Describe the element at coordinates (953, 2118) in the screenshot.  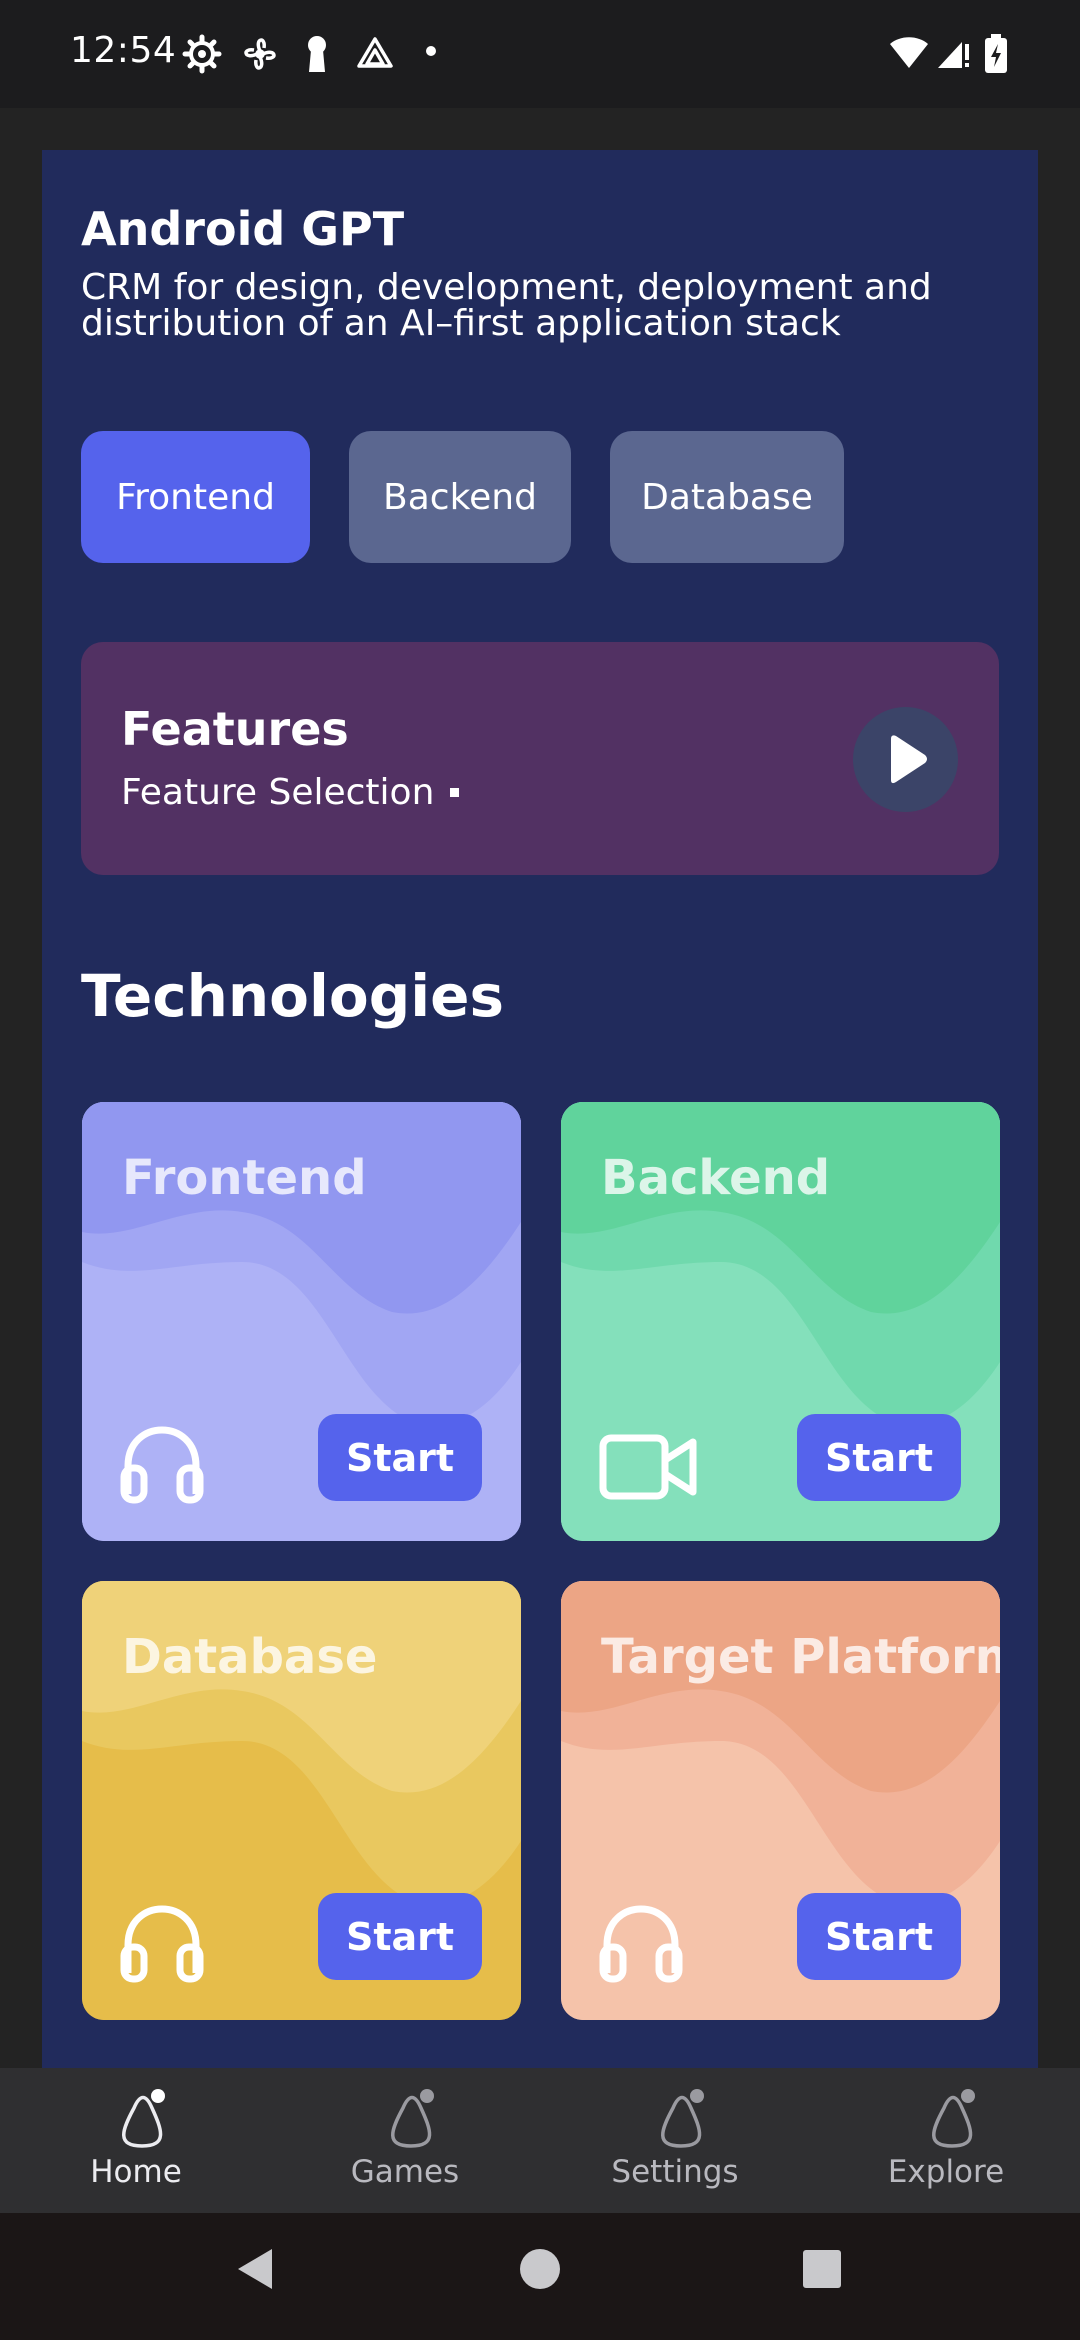
I see `explore-nav-icon` at that location.